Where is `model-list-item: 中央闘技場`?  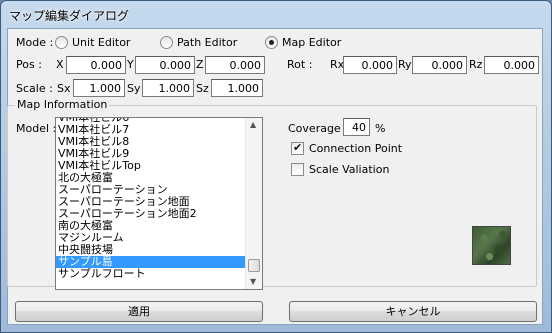 model-list-item: 中央闘技場 is located at coordinates (151, 250).